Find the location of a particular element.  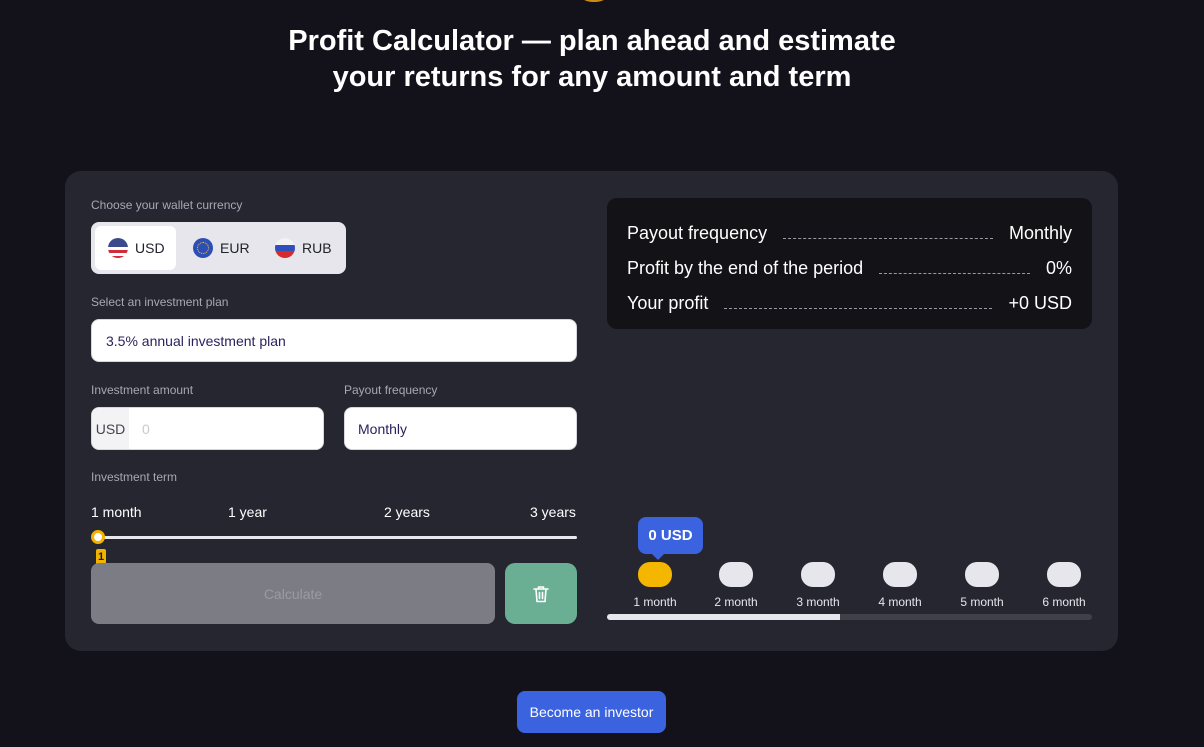

term-slider-track is located at coordinates (337, 537).